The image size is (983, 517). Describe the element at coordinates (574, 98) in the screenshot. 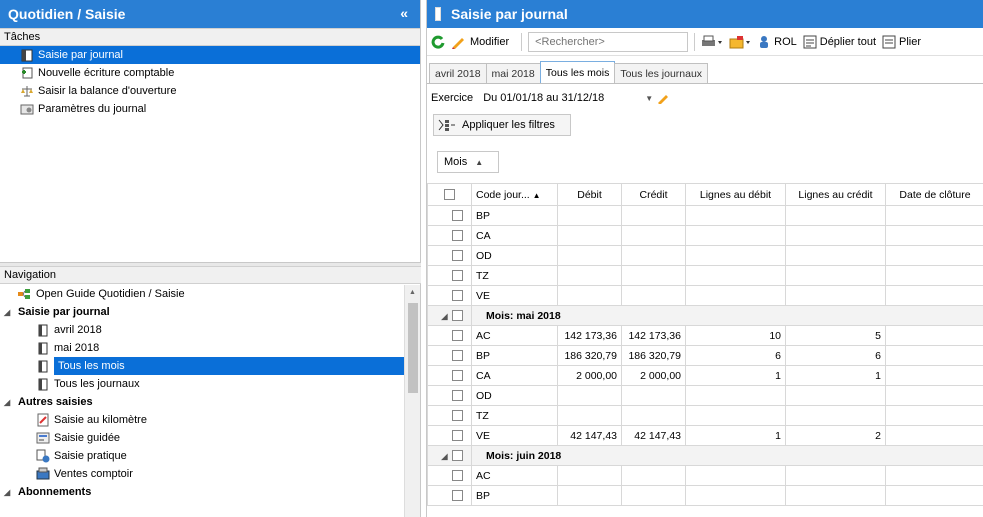

I see `exercice-select: Du 01/01/18 au 31/12/18 ▼` at that location.